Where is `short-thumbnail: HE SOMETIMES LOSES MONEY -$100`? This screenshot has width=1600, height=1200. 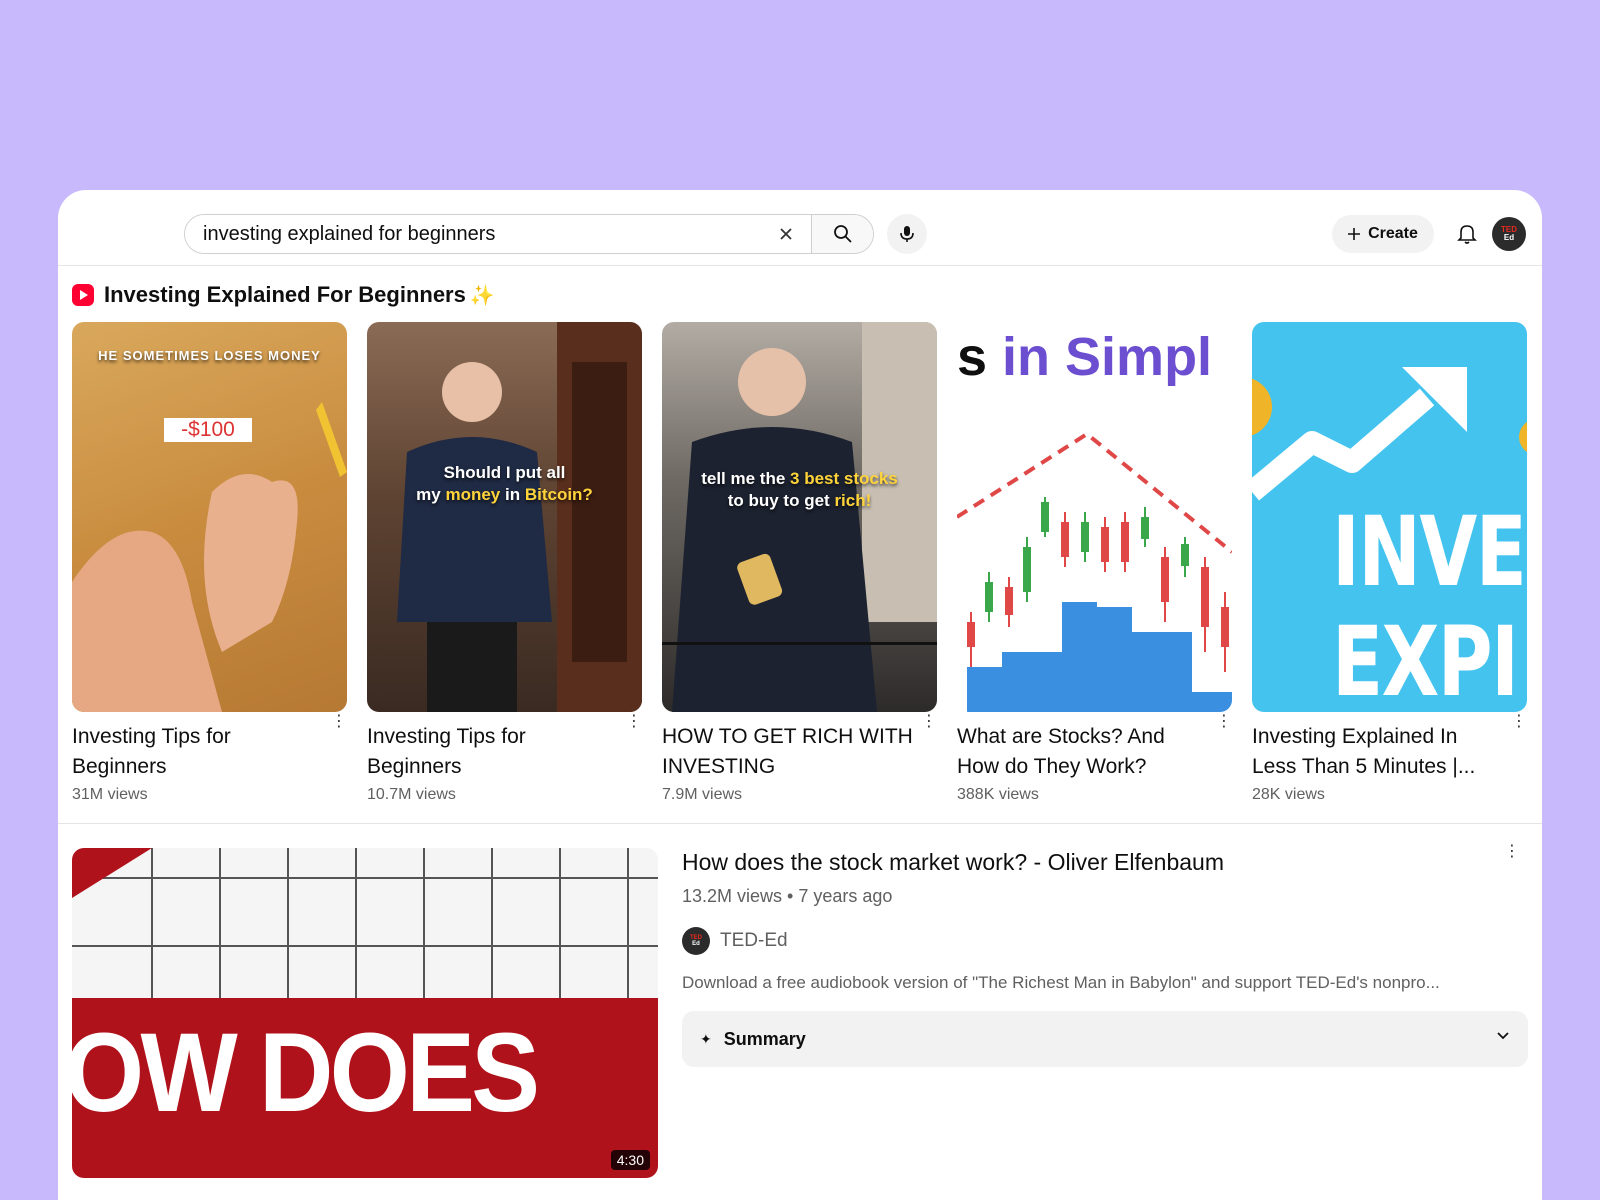
short-thumbnail: HE SOMETIMES LOSES MONEY -$100 is located at coordinates (209, 517).